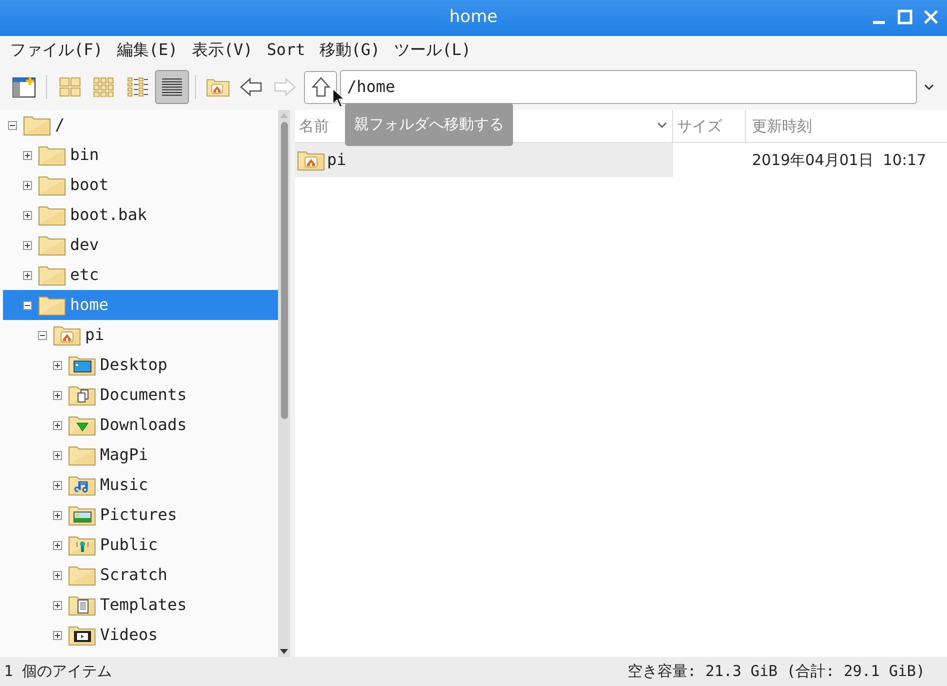  What do you see at coordinates (285, 87) in the screenshot?
I see `forward-arrow-icon` at bounding box center [285, 87].